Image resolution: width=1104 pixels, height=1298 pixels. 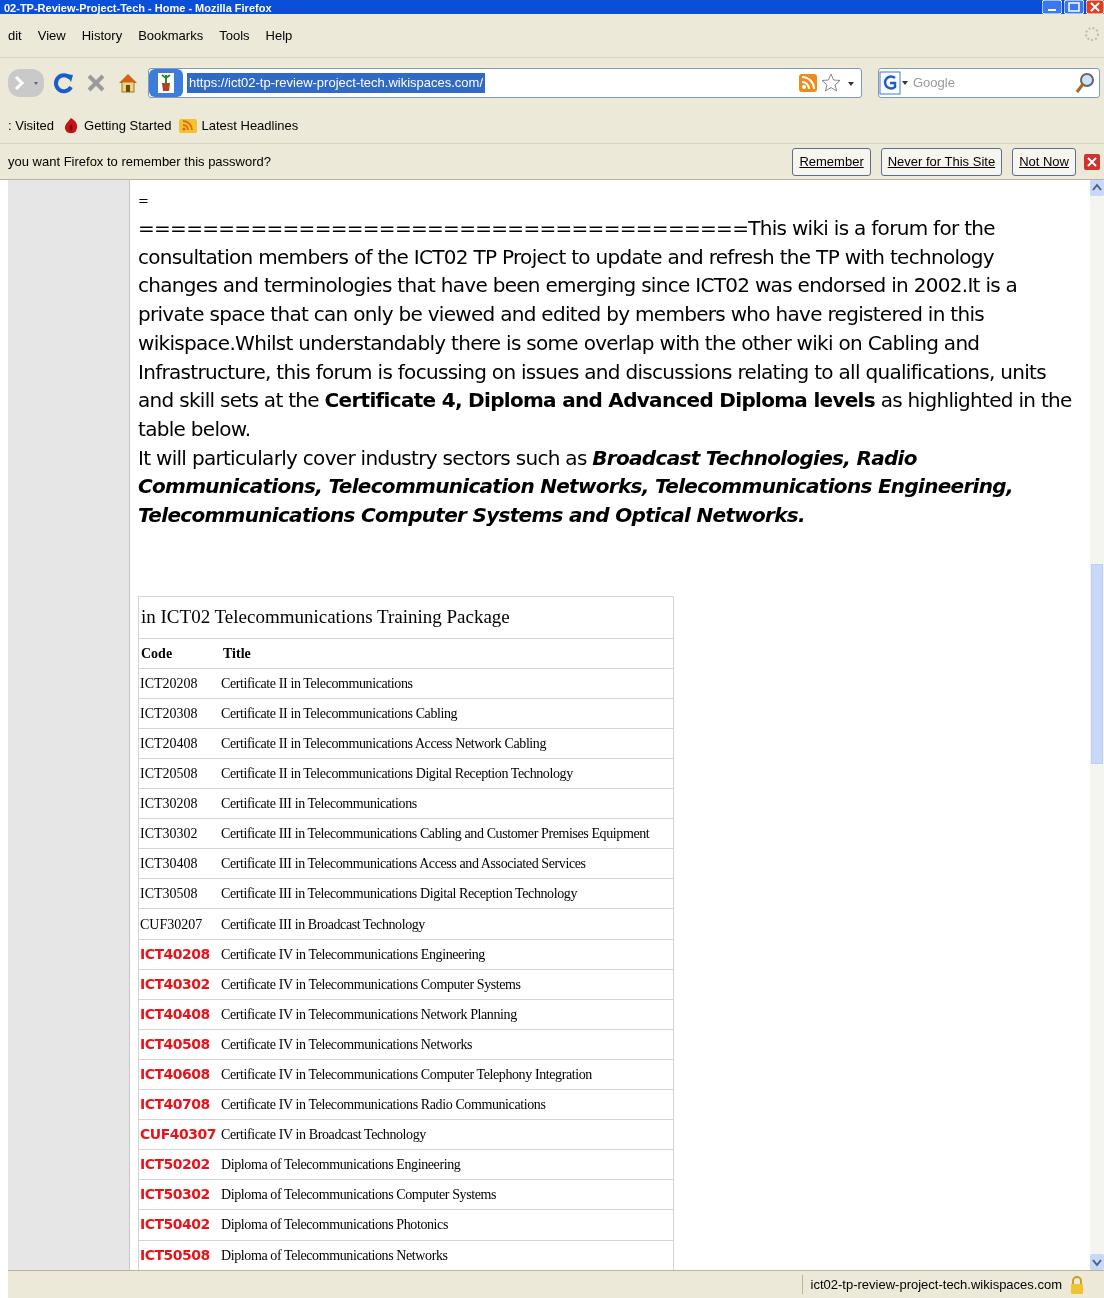 I want to click on table-cell-text: CUF30207, so click(x=171, y=924).